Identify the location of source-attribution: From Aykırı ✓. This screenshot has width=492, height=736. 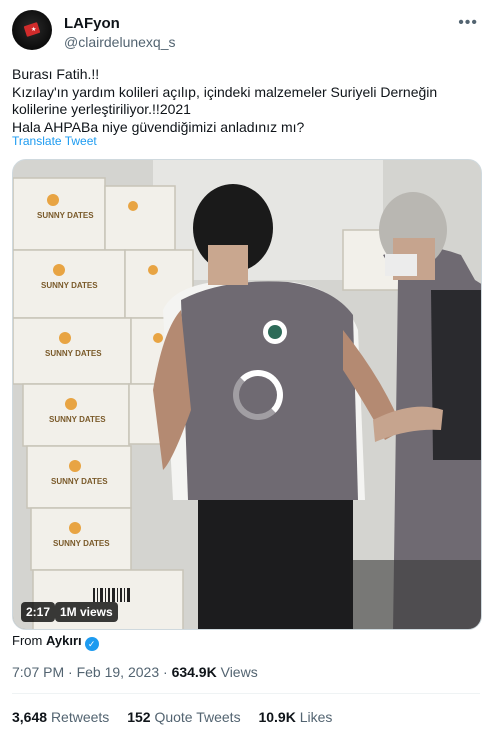
(55, 642).